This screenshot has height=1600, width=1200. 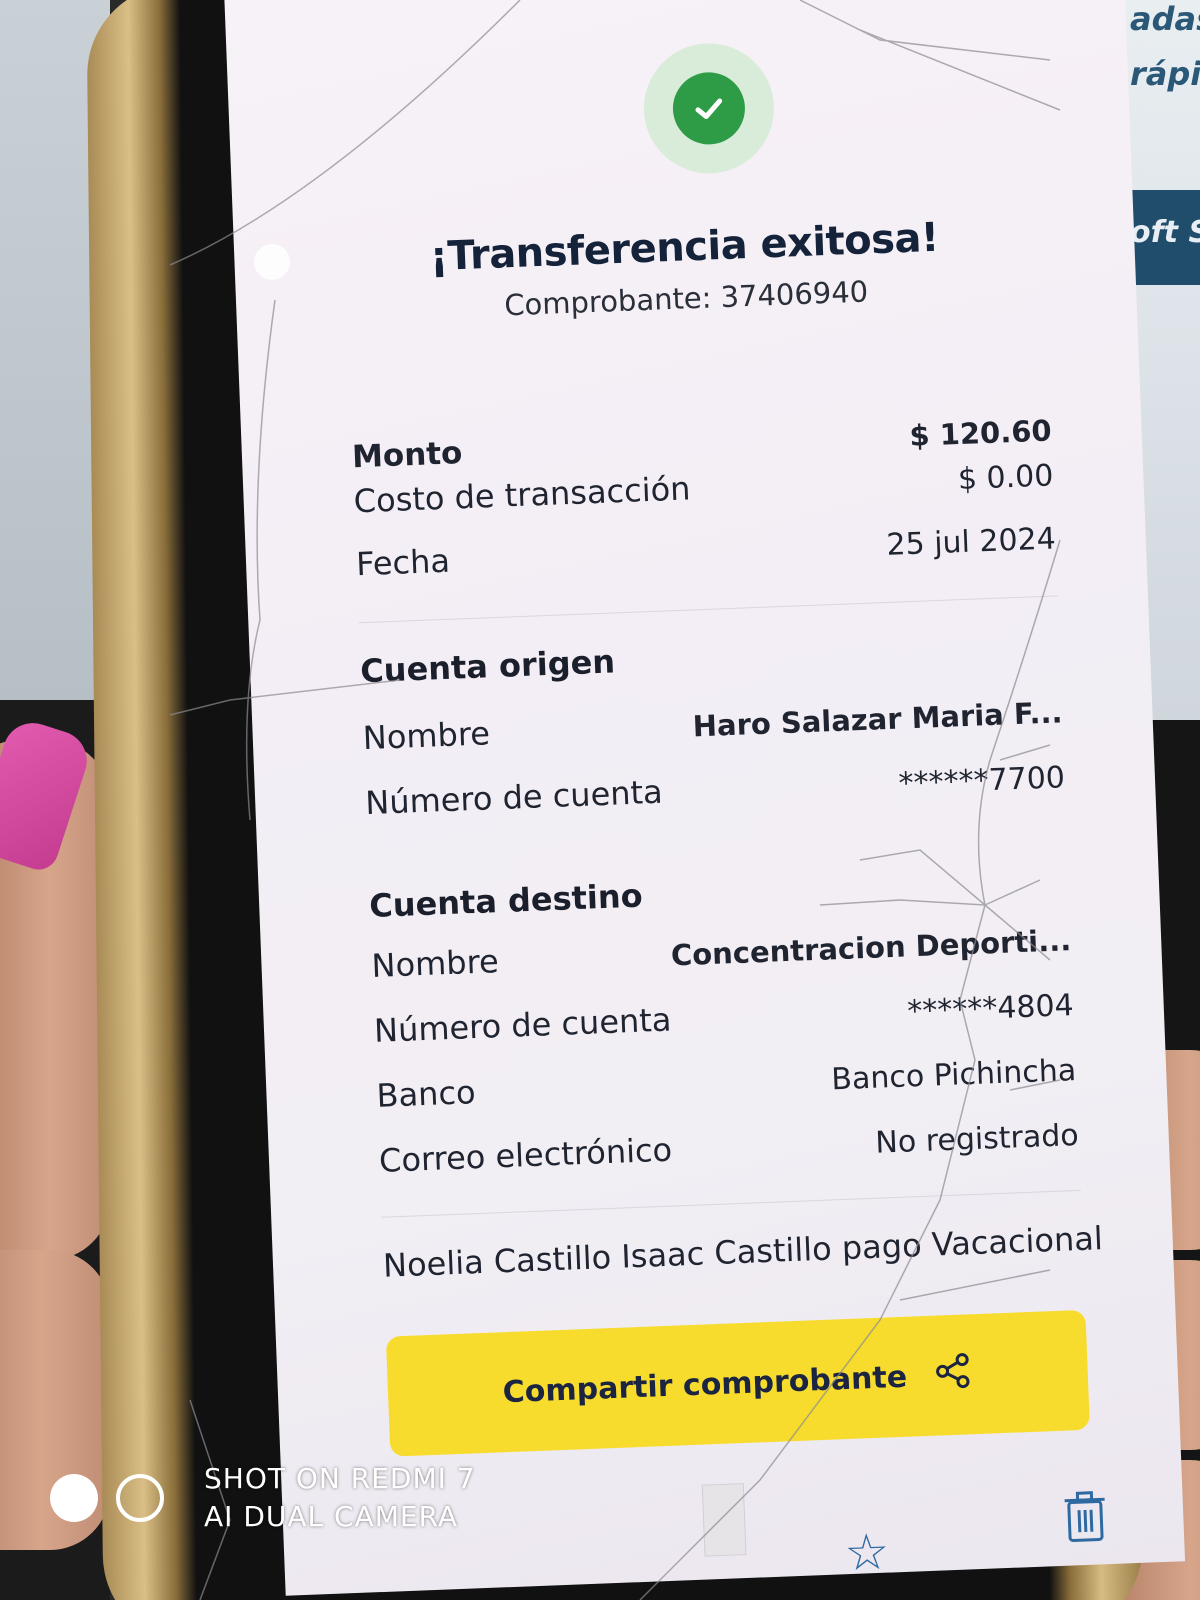 What do you see at coordinates (407, 455) in the screenshot?
I see `amount-label: Monto` at bounding box center [407, 455].